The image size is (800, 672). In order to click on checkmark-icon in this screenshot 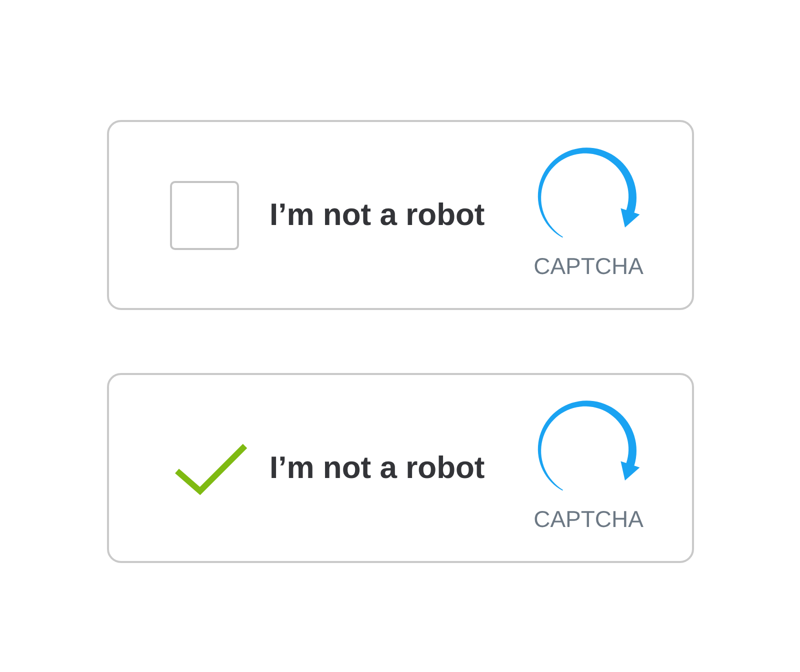, I will do `click(211, 468)`.